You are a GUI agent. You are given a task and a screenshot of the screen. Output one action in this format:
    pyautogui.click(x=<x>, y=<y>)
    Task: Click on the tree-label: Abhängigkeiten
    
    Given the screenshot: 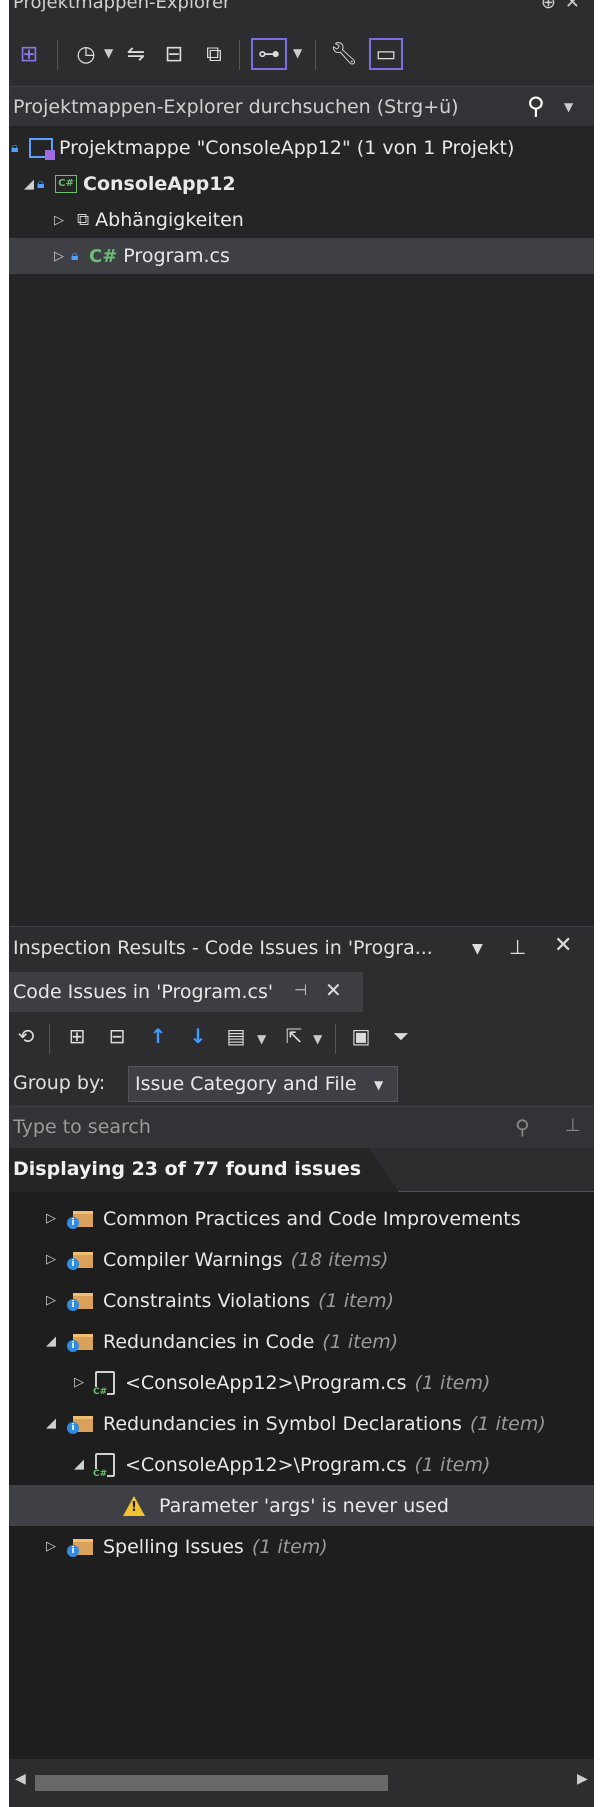 What is the action you would take?
    pyautogui.click(x=169, y=220)
    